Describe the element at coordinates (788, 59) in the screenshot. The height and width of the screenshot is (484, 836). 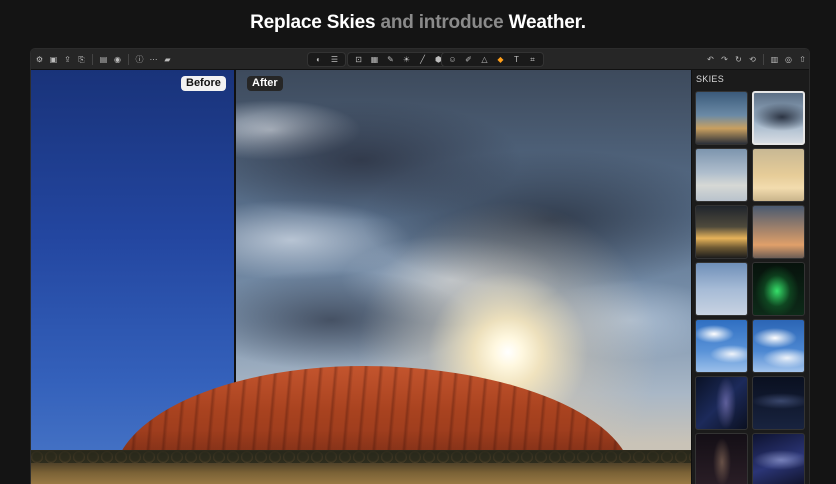
I see `mask-icon: ◎` at that location.